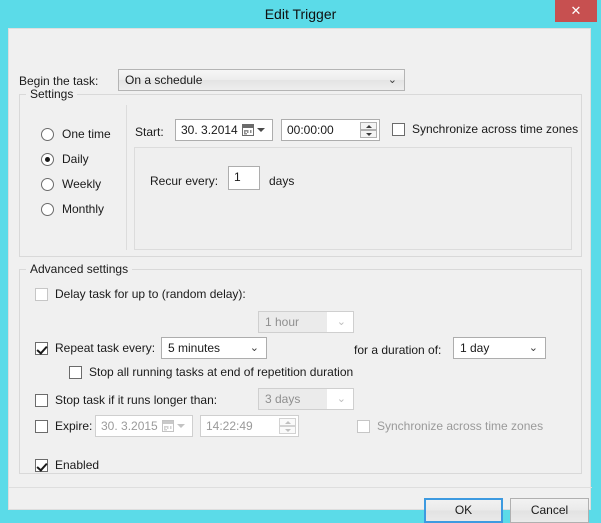 The image size is (601, 523). I want to click on checkbox-sync-timezones: Synchronize across time zones, so click(487, 130).